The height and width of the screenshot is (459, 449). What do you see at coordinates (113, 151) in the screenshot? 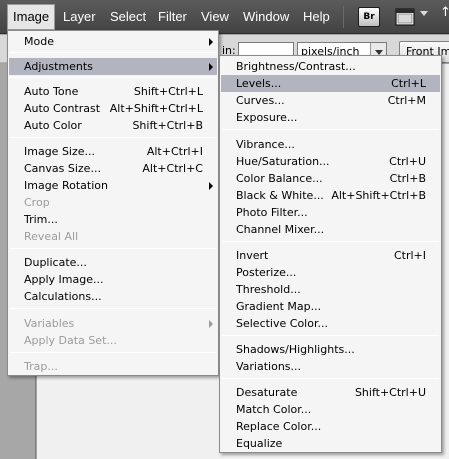
I see `menu-item-image-size: Image Size... Alt+Ctrl+I` at bounding box center [113, 151].